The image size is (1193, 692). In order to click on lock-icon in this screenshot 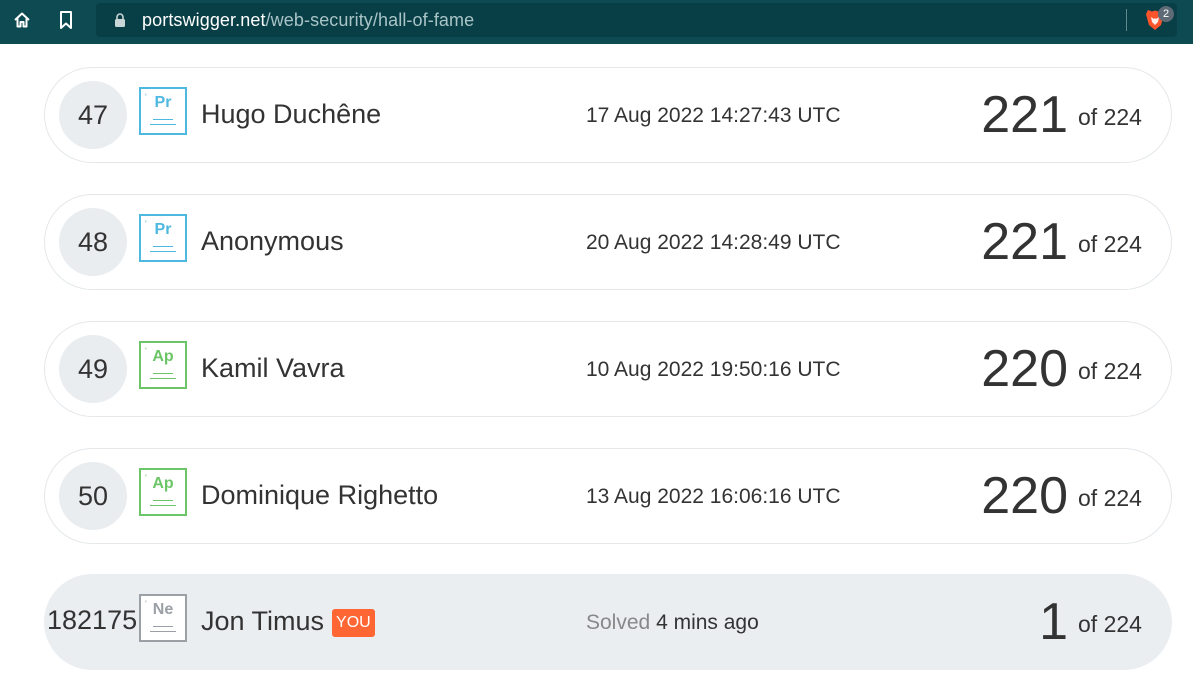, I will do `click(120, 20)`.